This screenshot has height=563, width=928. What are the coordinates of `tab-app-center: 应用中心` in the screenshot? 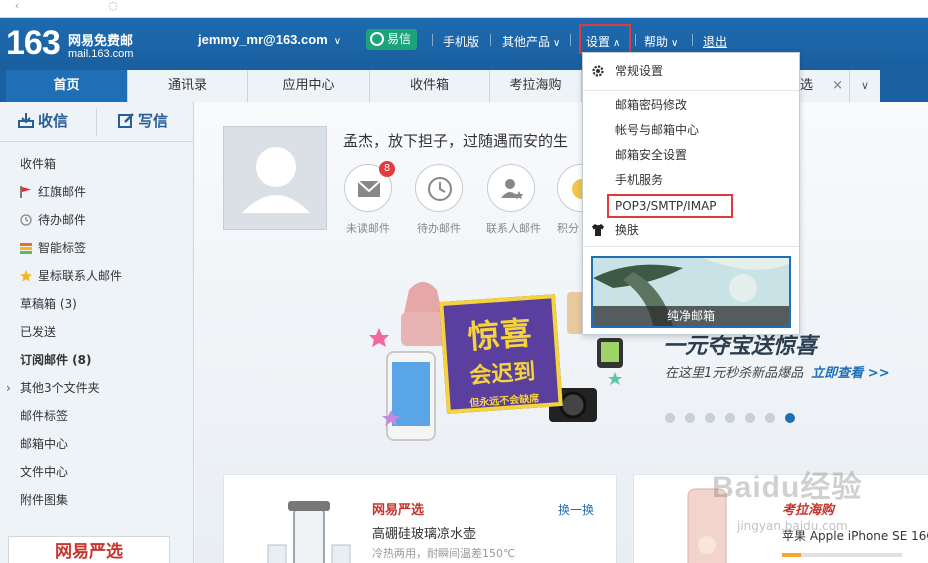 It's located at (309, 86).